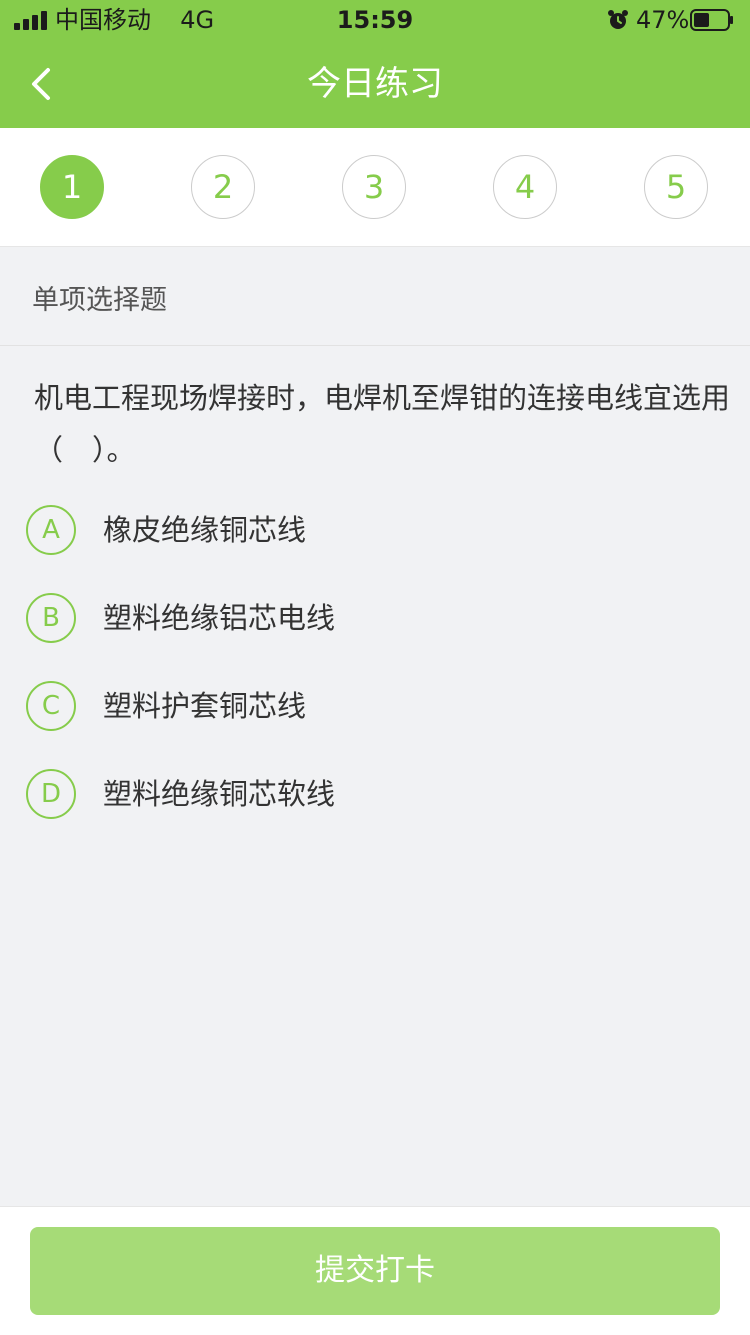  I want to click on option-c: C 塑料护套铜芯线, so click(376, 707).